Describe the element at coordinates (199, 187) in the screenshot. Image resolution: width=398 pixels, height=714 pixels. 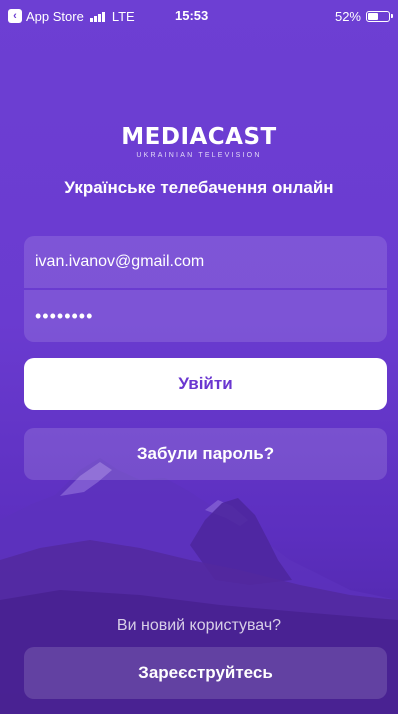
I see `app-tagline: Українське телебачення онлайн` at that location.